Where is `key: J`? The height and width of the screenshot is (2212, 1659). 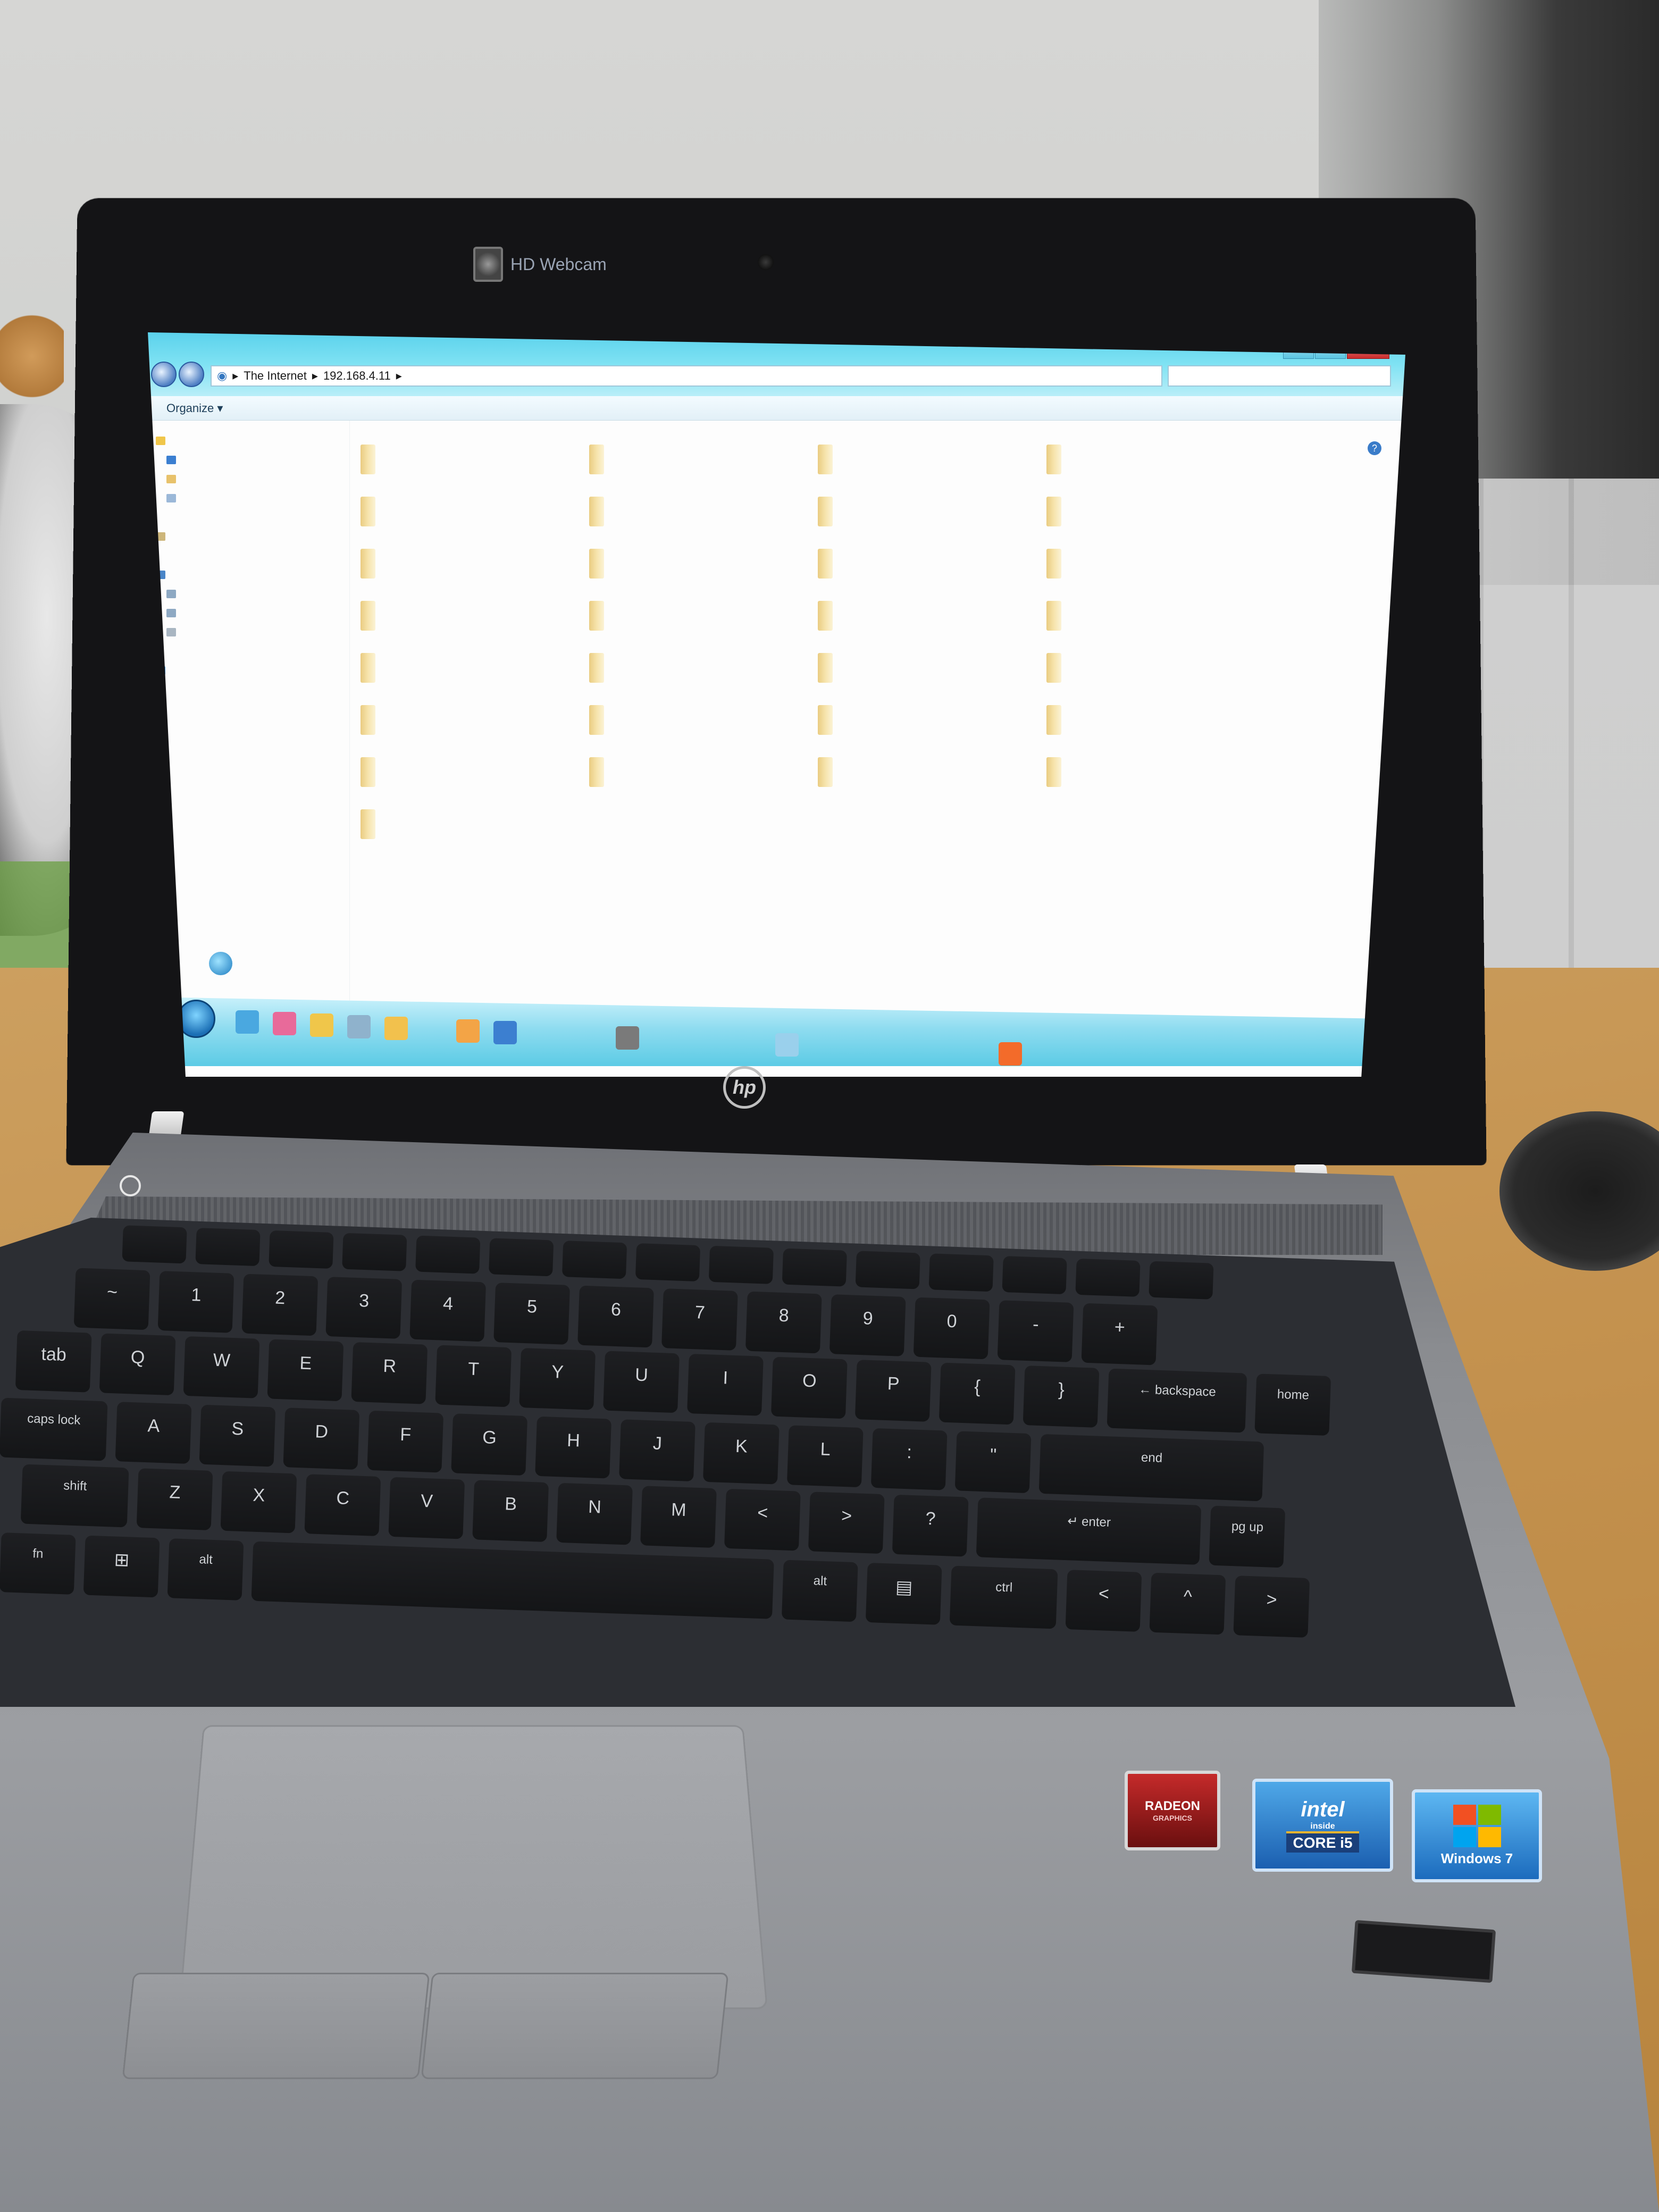
key: J is located at coordinates (657, 1450).